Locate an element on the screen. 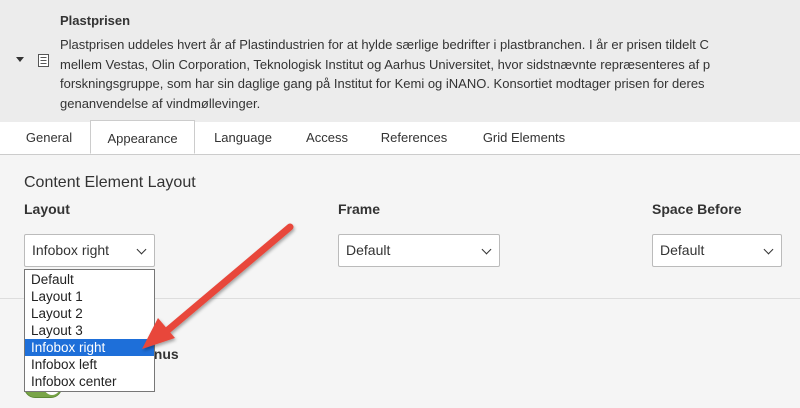  option-layout-1: Layout 1 is located at coordinates (89, 296).